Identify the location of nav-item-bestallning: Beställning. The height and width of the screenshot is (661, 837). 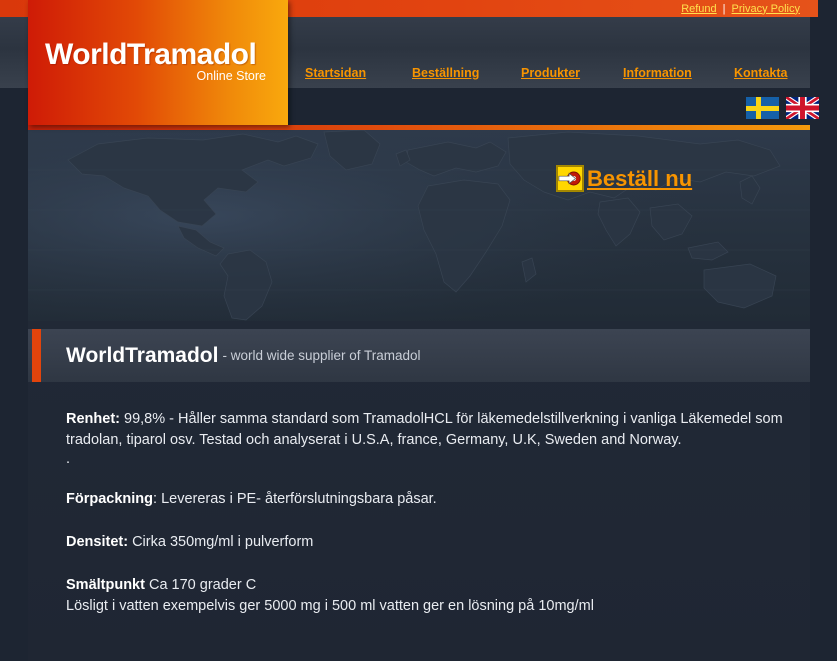
(445, 73).